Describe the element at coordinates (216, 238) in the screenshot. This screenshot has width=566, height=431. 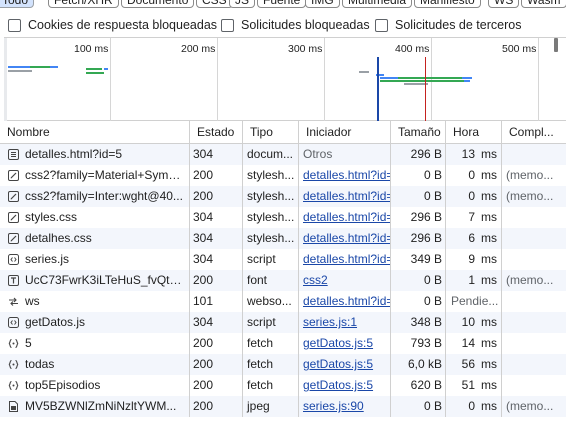
I see `cell-status: 304` at that location.